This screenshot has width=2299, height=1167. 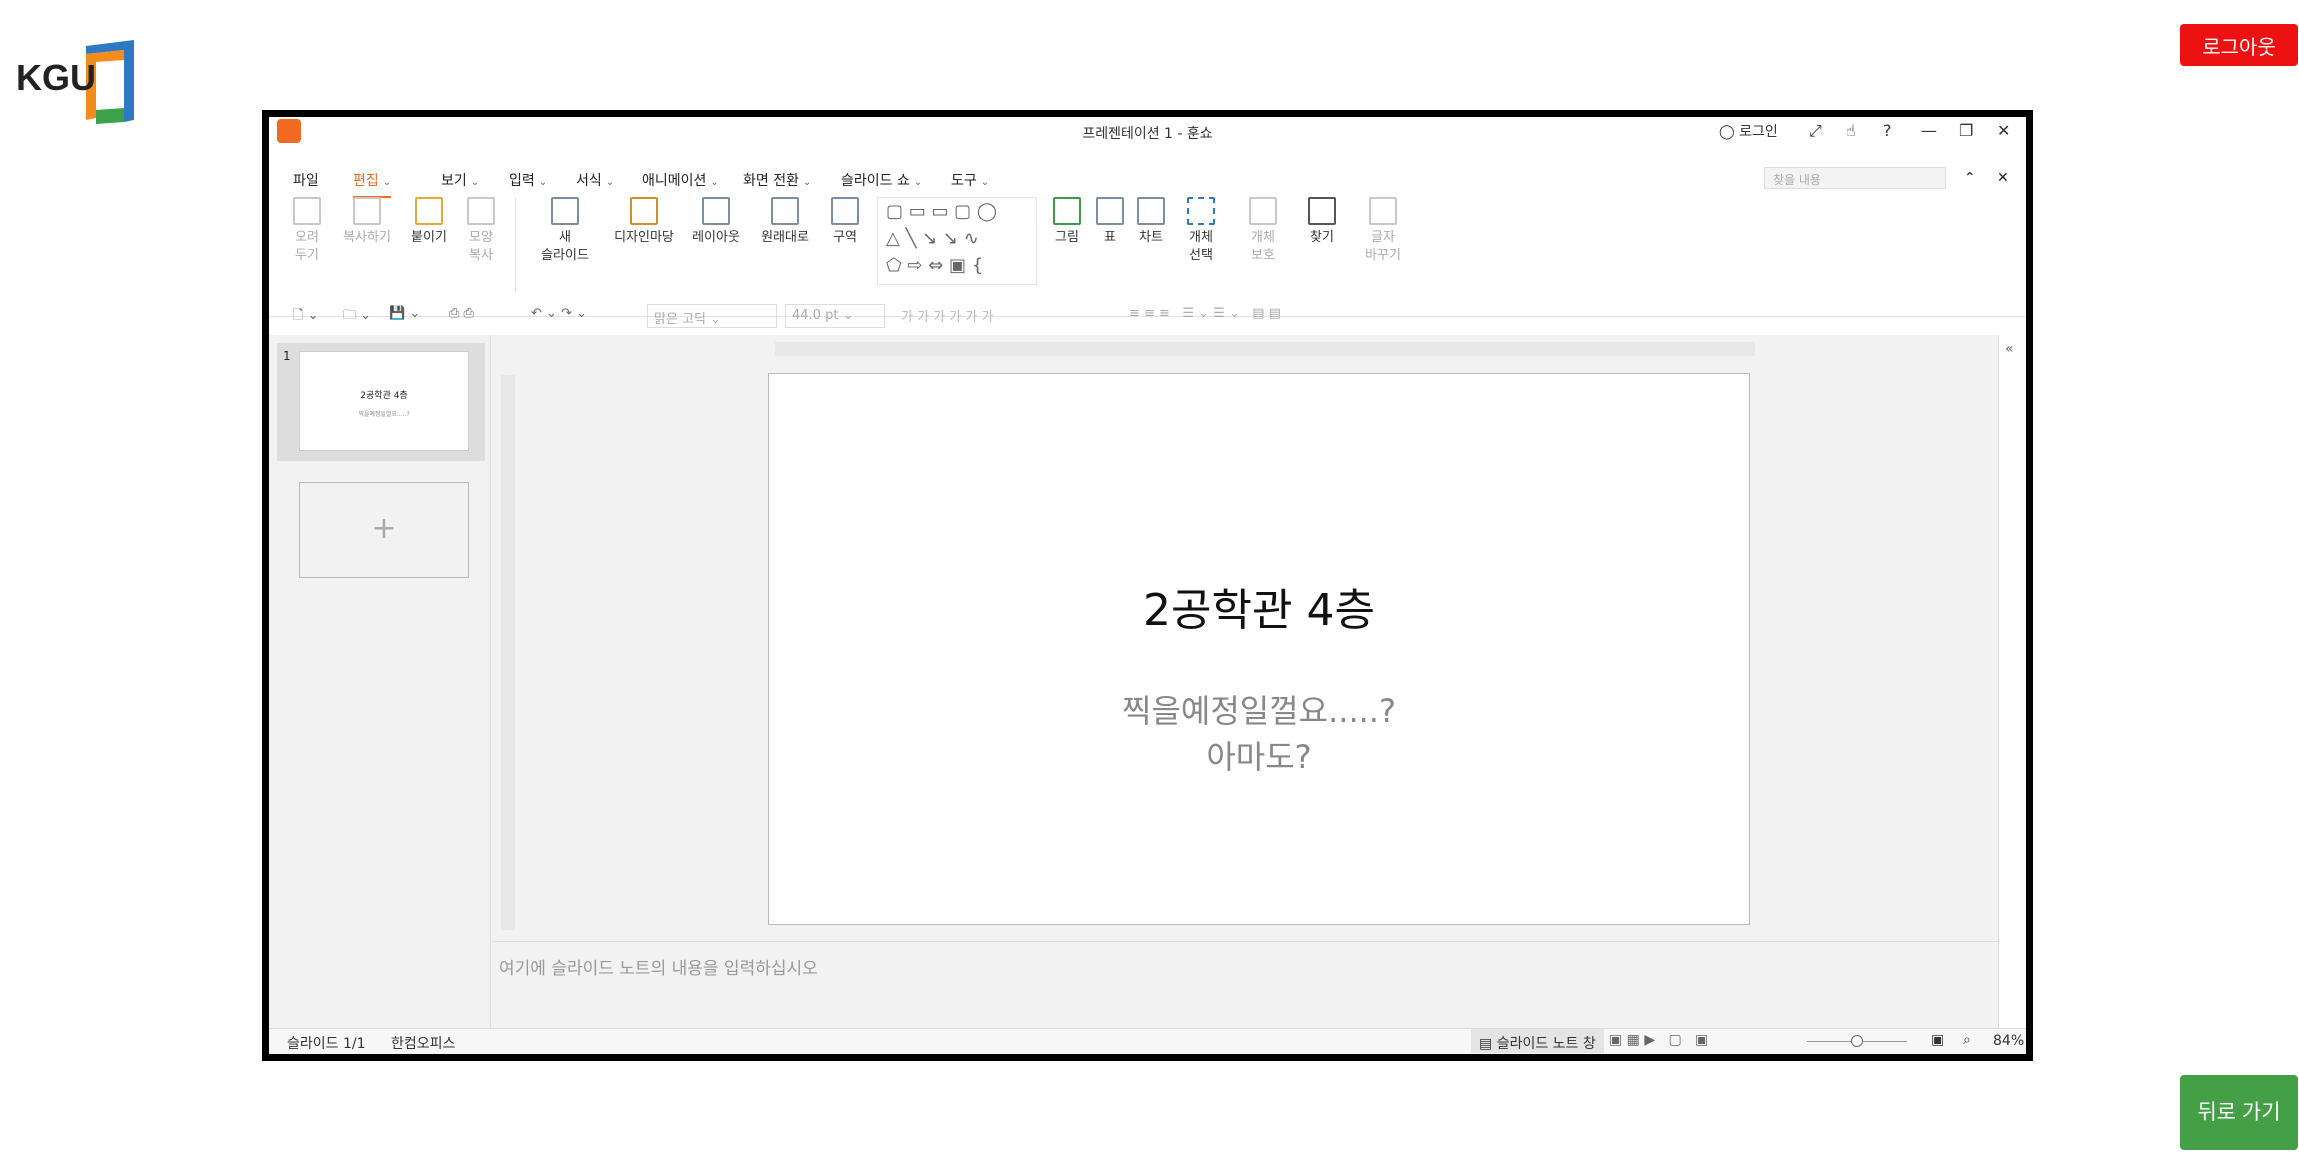 I want to click on save-icon: 💾 ⌄, so click(x=404, y=313).